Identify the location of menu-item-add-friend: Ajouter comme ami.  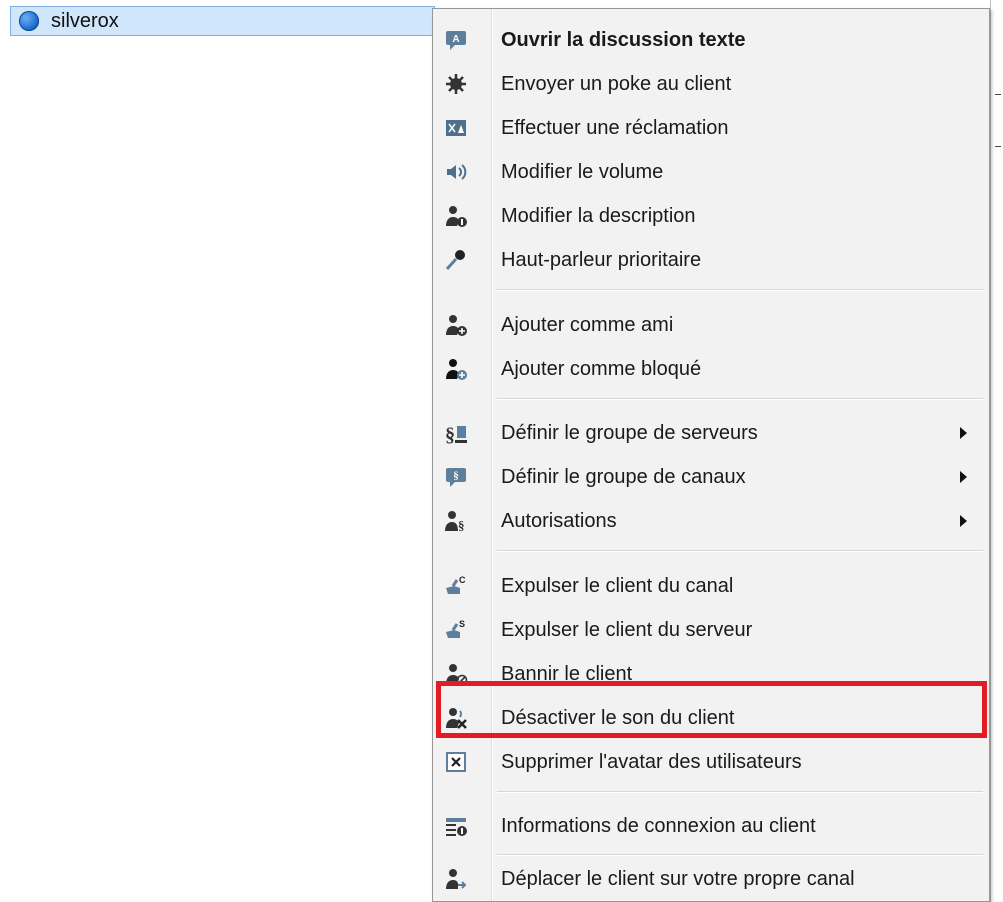
(711, 325).